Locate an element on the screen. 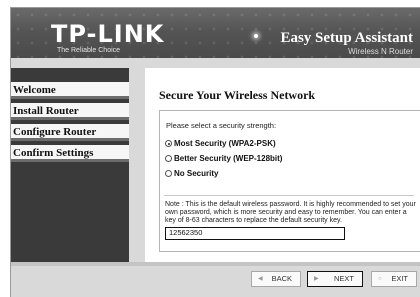 The height and width of the screenshot is (297, 420). footer-divider is located at coordinates (215, 264).